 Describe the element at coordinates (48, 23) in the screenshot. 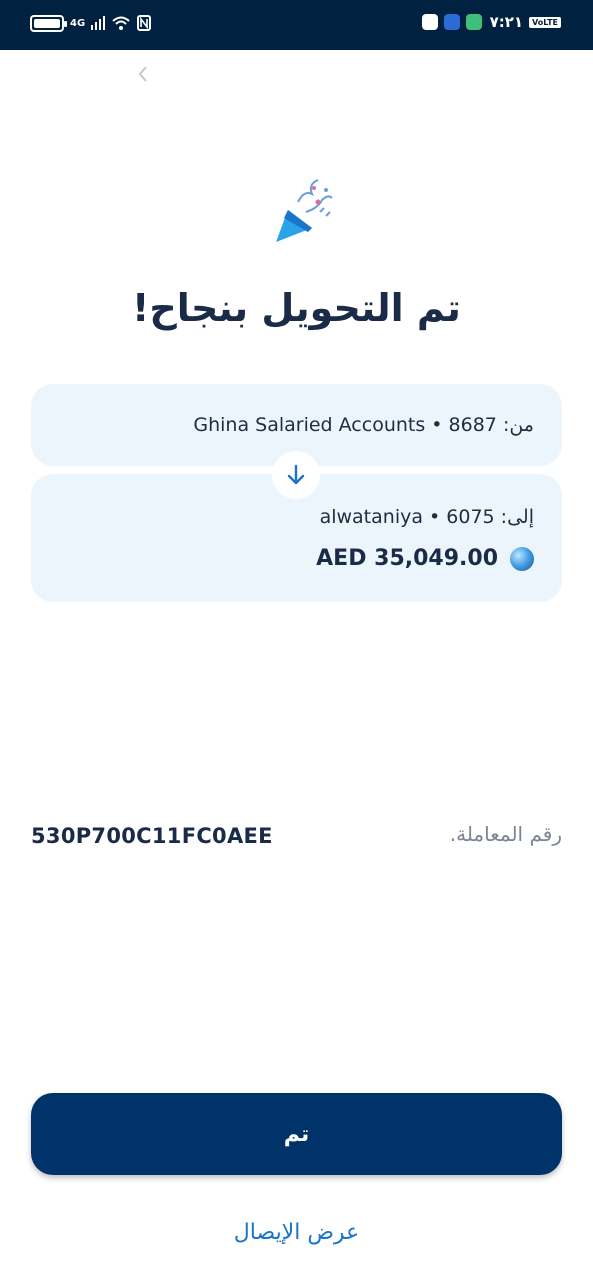

I see `battery-icon` at that location.